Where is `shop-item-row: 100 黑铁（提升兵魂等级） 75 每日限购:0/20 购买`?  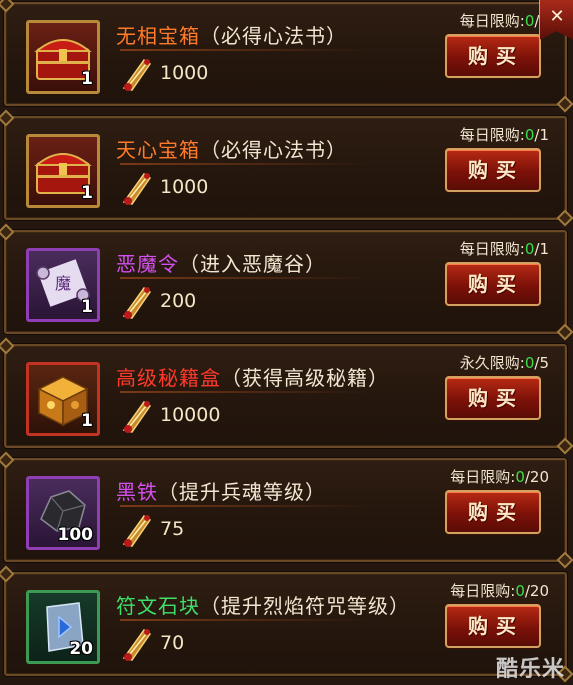
shop-item-row: 100 黑铁（提升兵魂等级） 75 每日限购:0/20 购买 is located at coordinates (285, 510).